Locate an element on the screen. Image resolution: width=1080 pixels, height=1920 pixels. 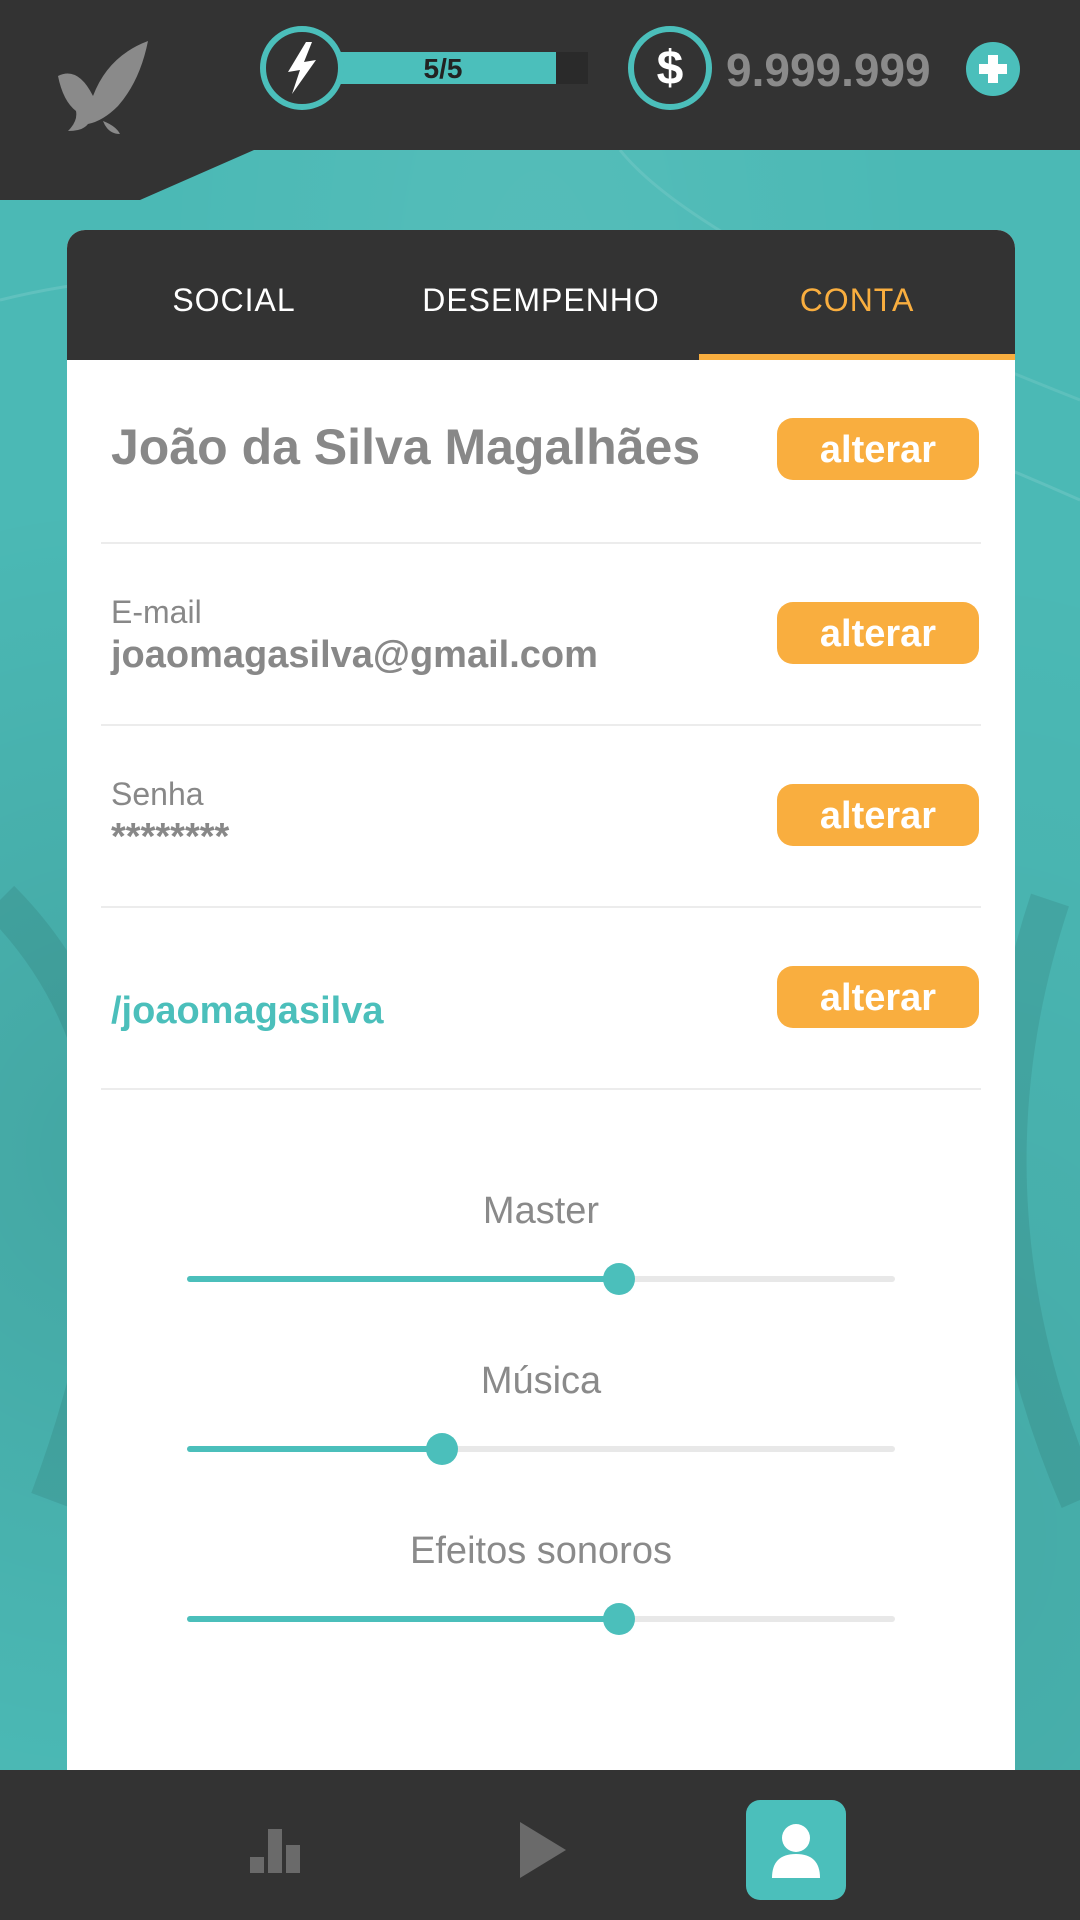
handle-row: /joaomagasilva alterar is located at coordinates (541, 998).